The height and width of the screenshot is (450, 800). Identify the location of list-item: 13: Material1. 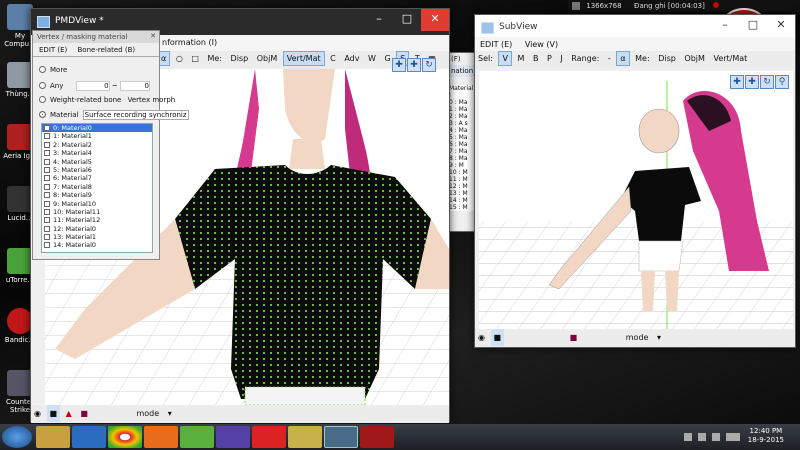
(97, 237).